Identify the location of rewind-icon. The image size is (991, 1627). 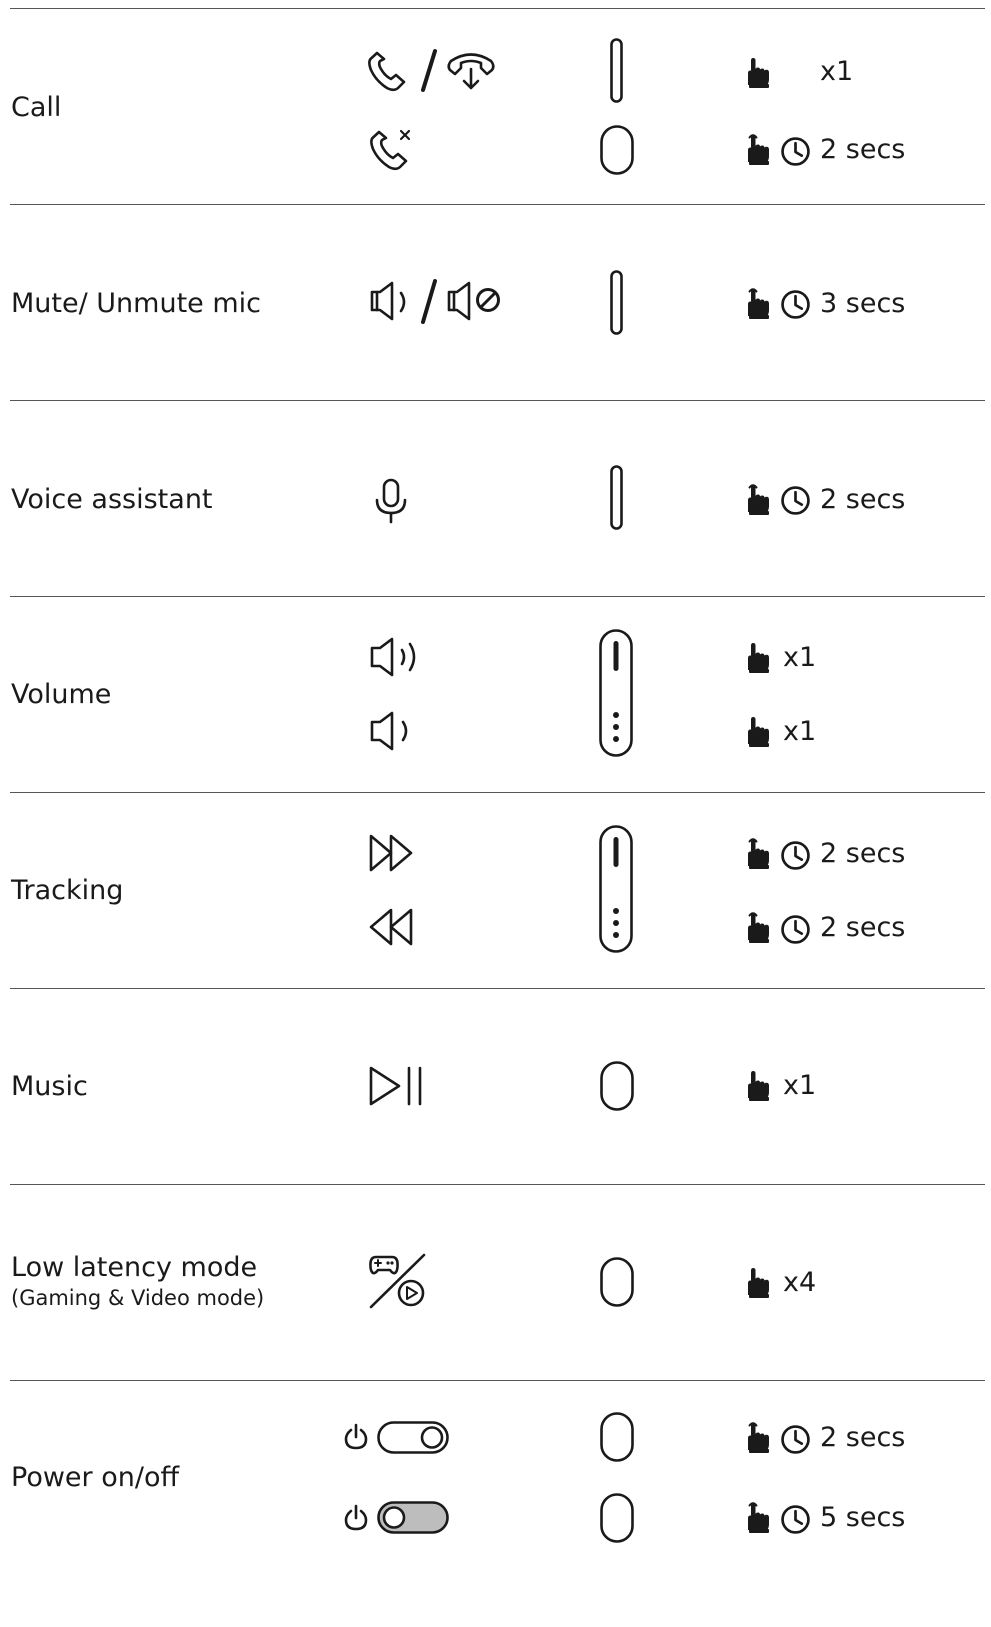
(392, 927).